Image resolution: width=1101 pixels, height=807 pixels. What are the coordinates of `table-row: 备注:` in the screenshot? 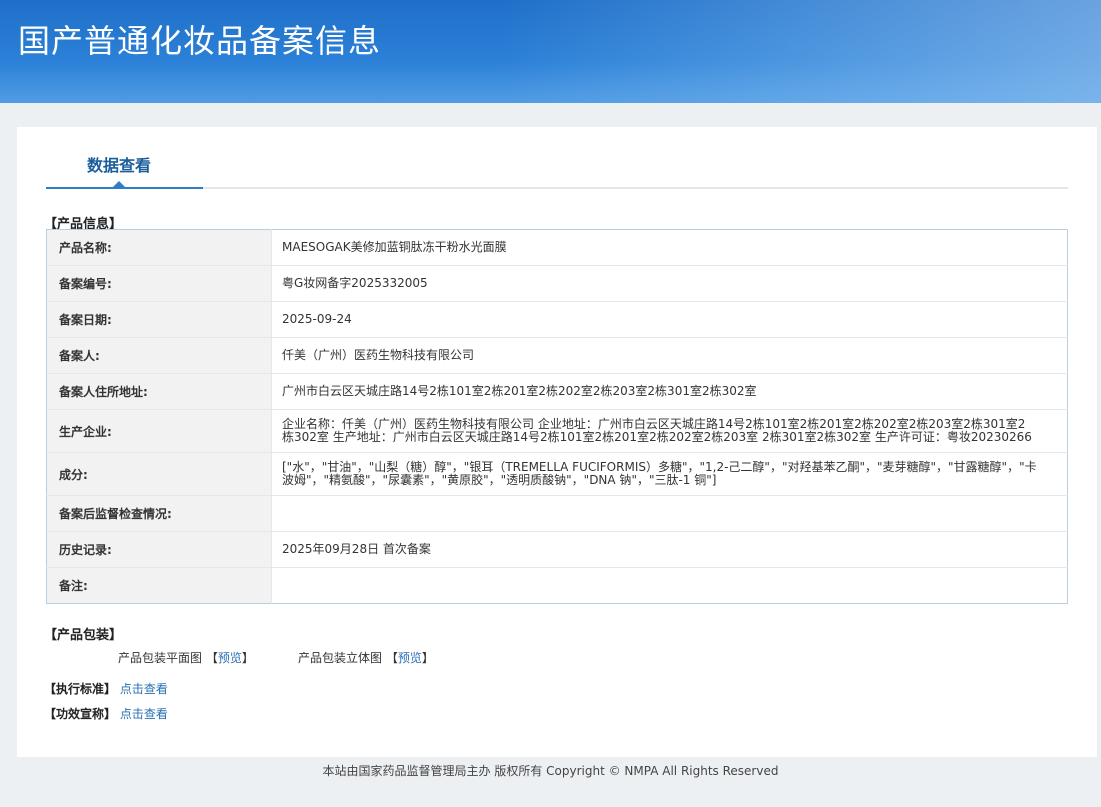 It's located at (557, 585).